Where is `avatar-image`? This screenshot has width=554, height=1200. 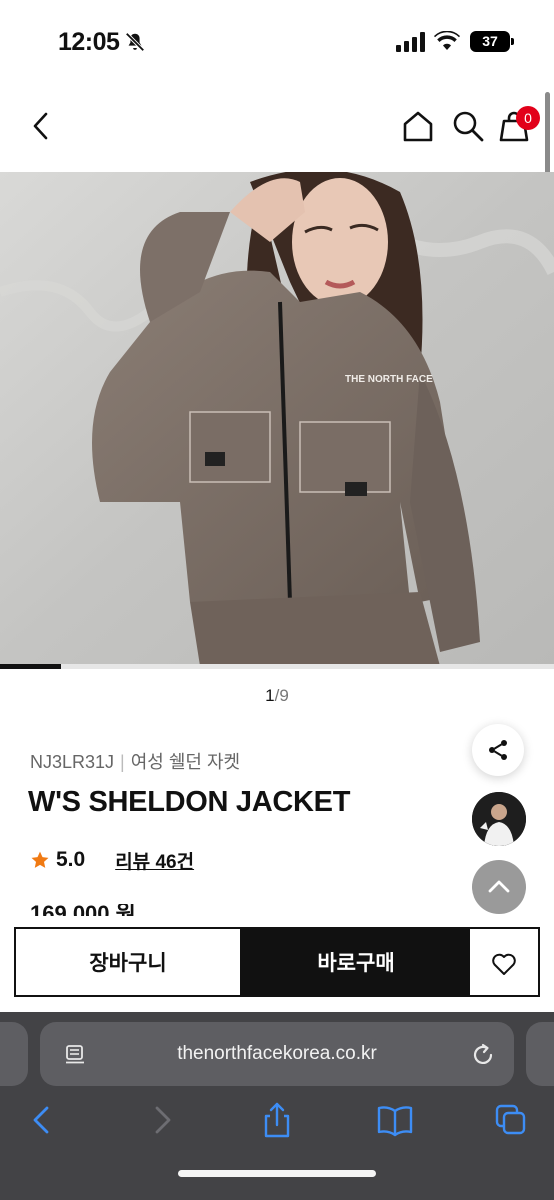
avatar-image is located at coordinates (499, 819).